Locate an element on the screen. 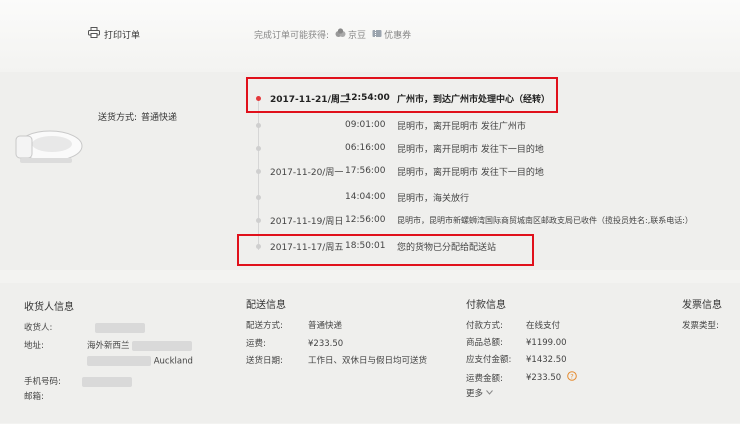 The width and height of the screenshot is (740, 424). payment-method: 付款方式: 在线支付 is located at coordinates (513, 325).